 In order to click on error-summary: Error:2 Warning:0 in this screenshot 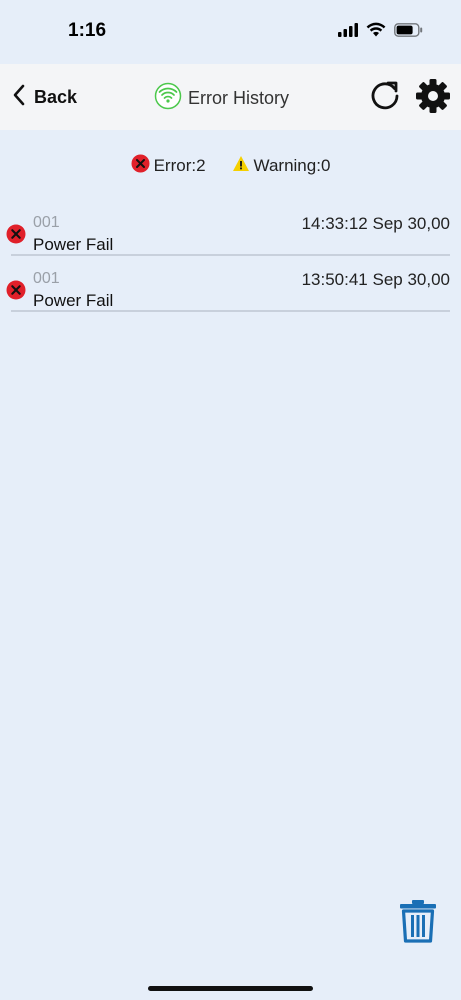, I will do `click(230, 166)`.